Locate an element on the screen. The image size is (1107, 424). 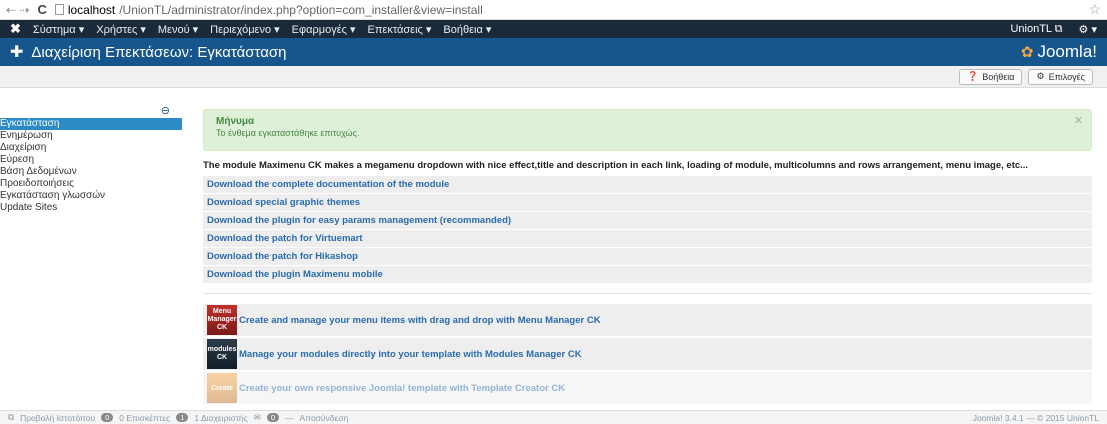
menu-menus: Μενού ▾ is located at coordinates (178, 29).